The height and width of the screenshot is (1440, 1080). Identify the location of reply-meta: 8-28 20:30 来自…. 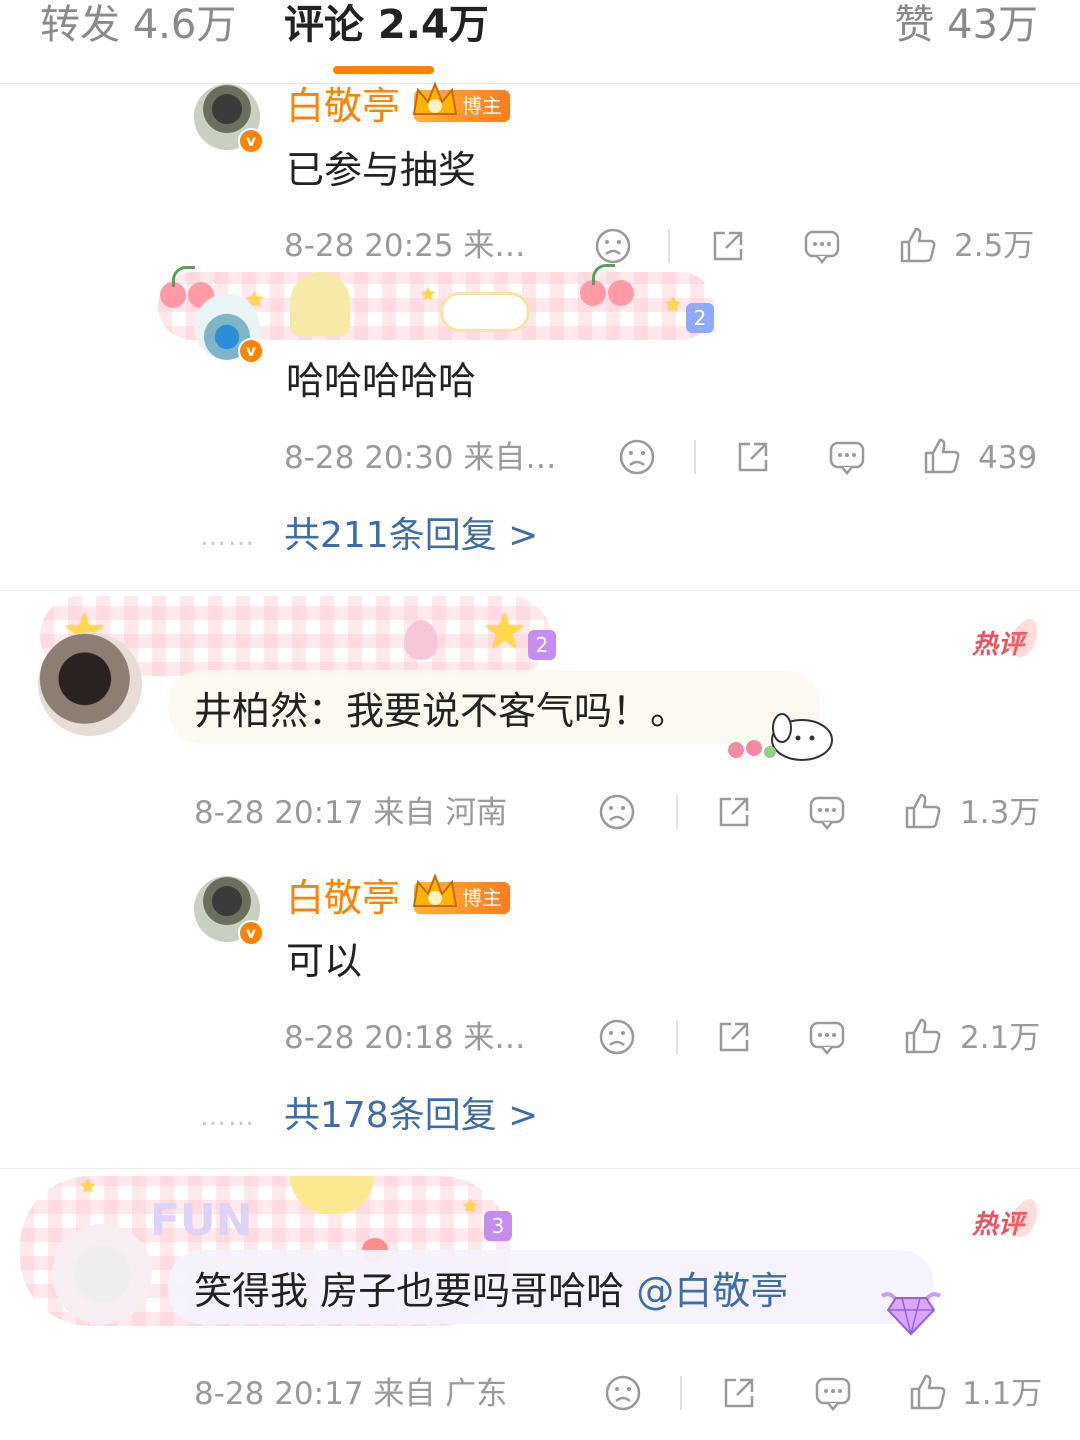
(420, 458).